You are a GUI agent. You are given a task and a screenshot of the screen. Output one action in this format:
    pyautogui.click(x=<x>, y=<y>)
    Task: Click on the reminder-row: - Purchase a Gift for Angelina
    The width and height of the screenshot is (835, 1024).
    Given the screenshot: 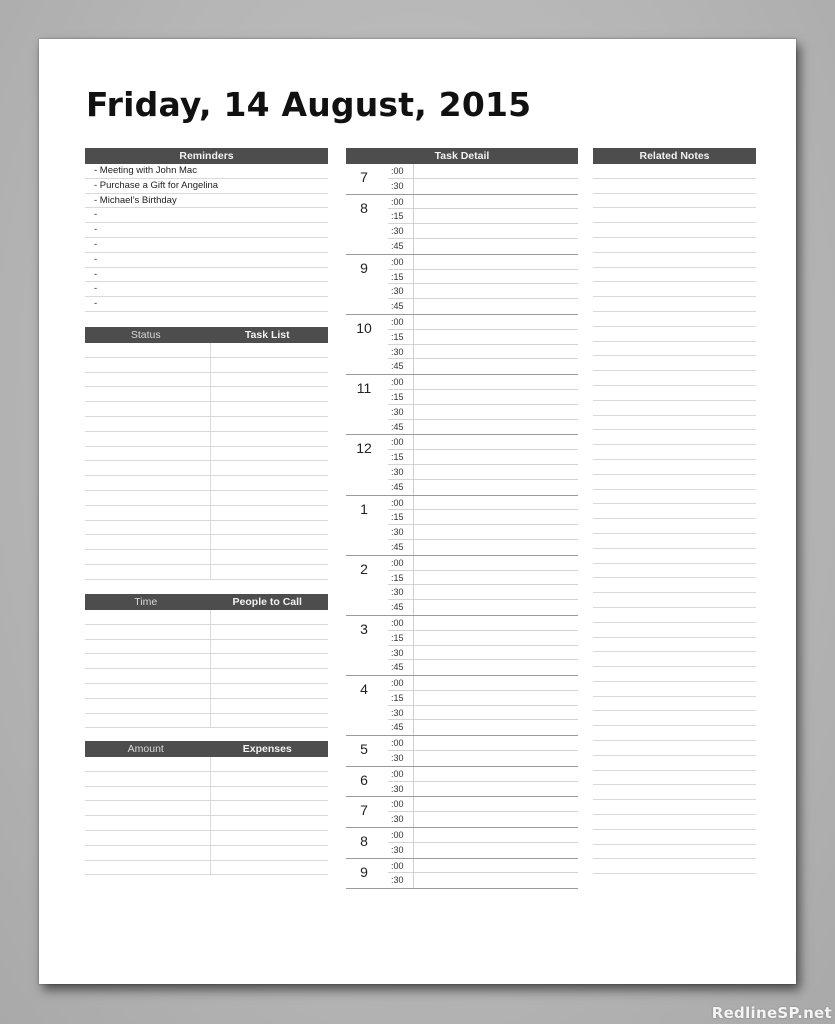 What is the action you would take?
    pyautogui.click(x=206, y=186)
    